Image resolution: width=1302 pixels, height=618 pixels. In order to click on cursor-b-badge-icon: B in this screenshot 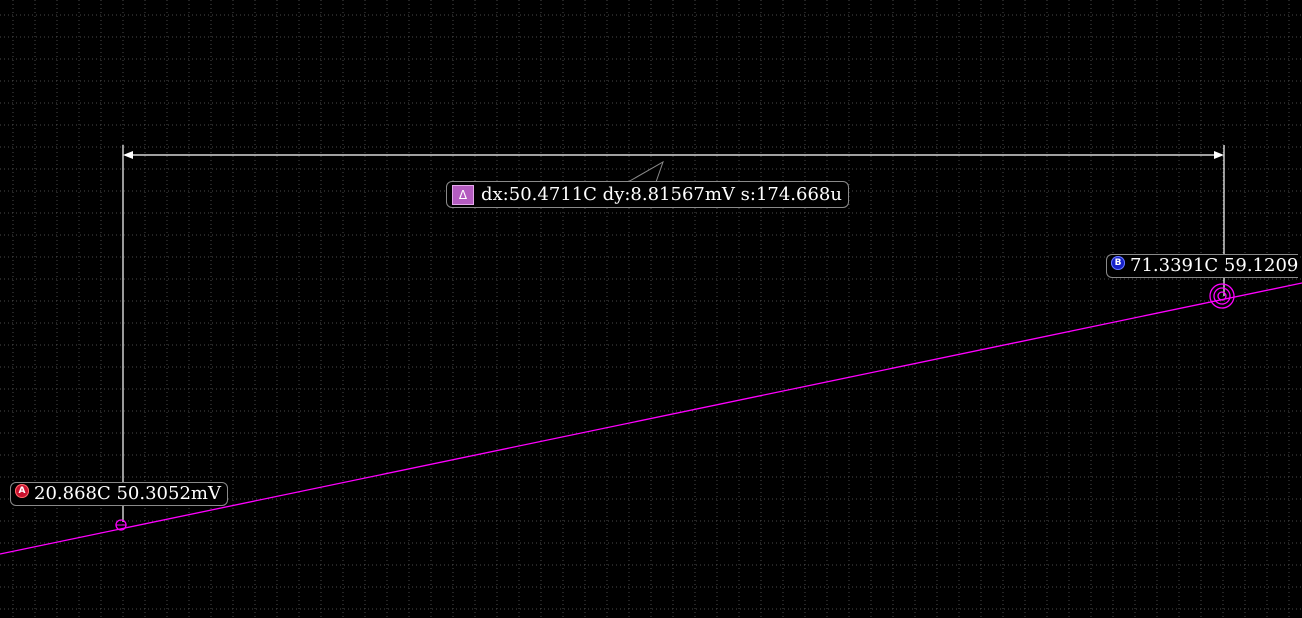, I will do `click(1118, 263)`.